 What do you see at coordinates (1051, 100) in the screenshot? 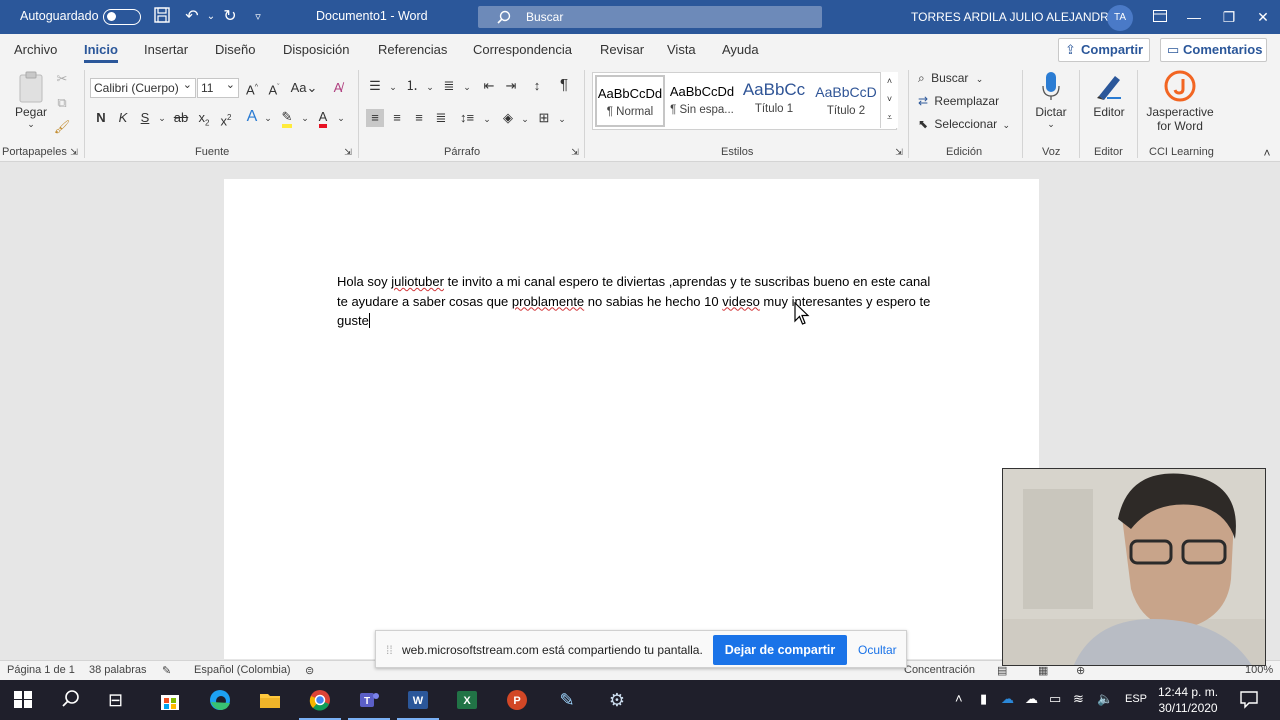
I see `dictate-button: Dictar ⌄` at bounding box center [1051, 100].